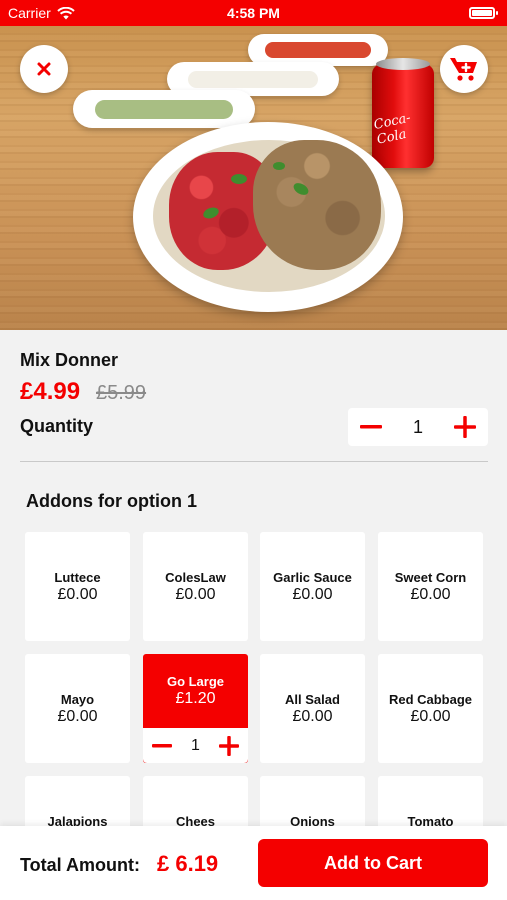 The height and width of the screenshot is (900, 507). What do you see at coordinates (430, 699) in the screenshot?
I see `addon-name: Red Cabbage` at bounding box center [430, 699].